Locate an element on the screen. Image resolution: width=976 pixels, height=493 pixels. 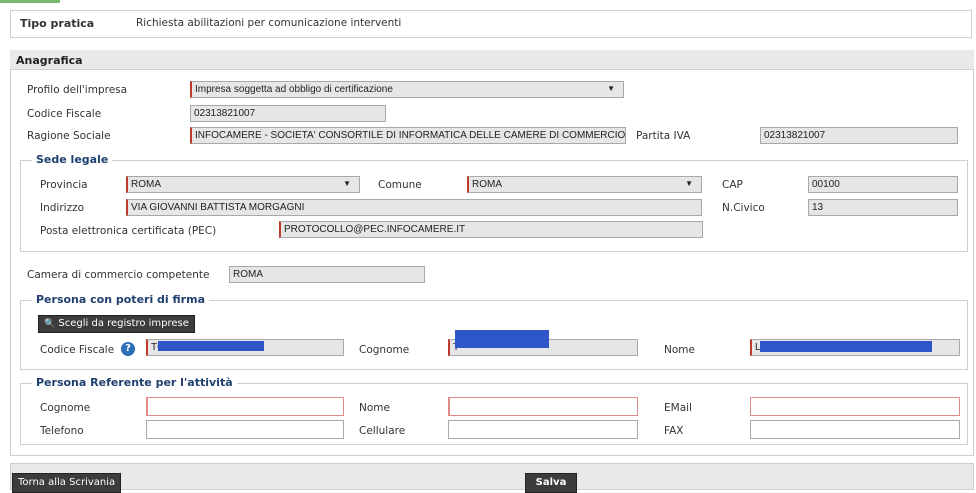
comune-value: ROMA is located at coordinates (487, 184).